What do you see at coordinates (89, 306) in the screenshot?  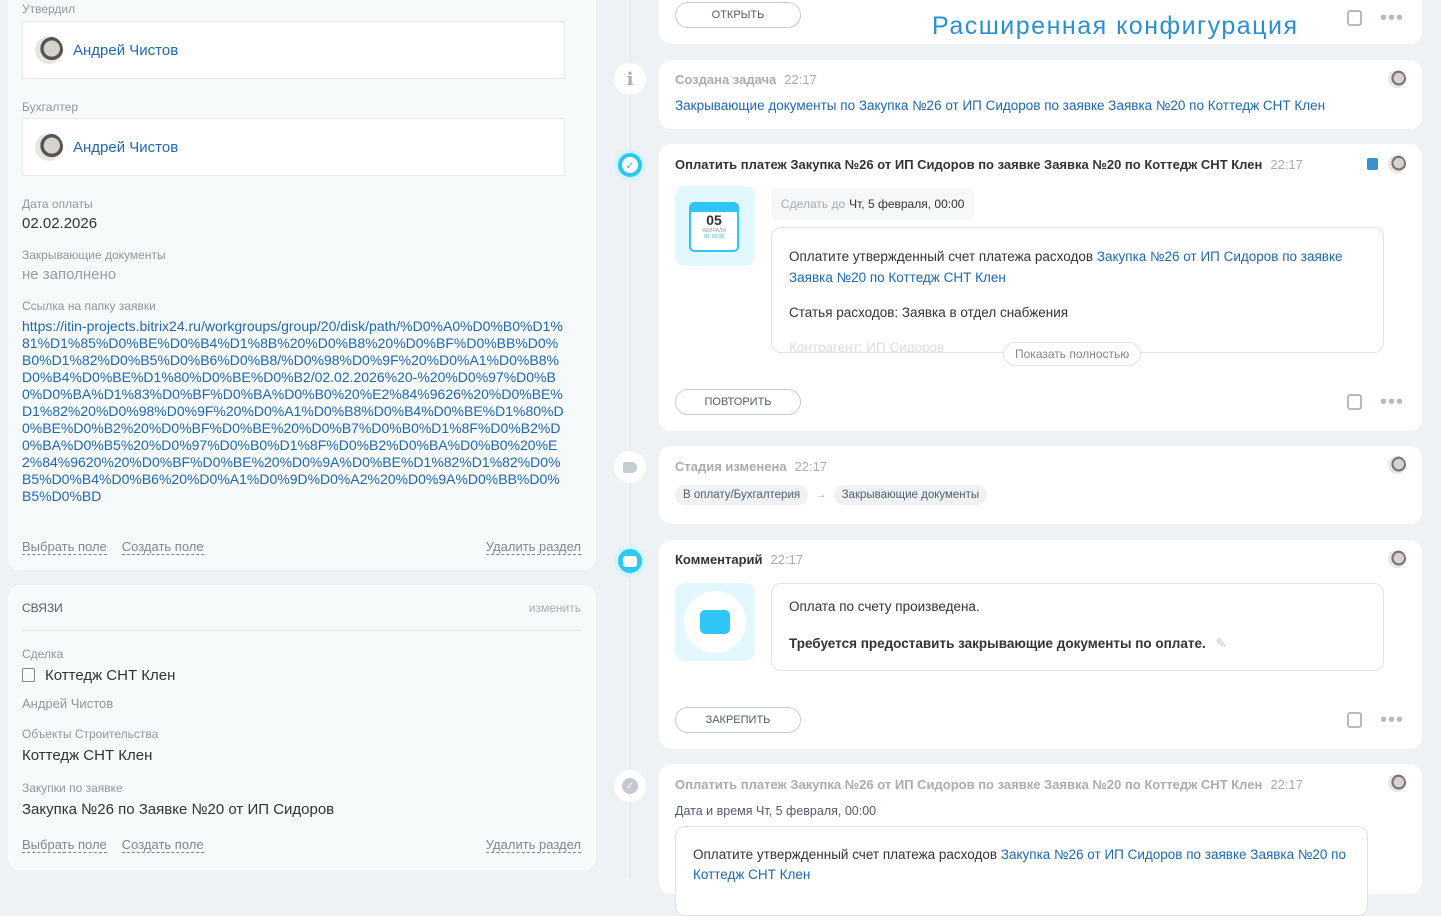 I see `folder-link-label: Ссылка на папку заявки` at bounding box center [89, 306].